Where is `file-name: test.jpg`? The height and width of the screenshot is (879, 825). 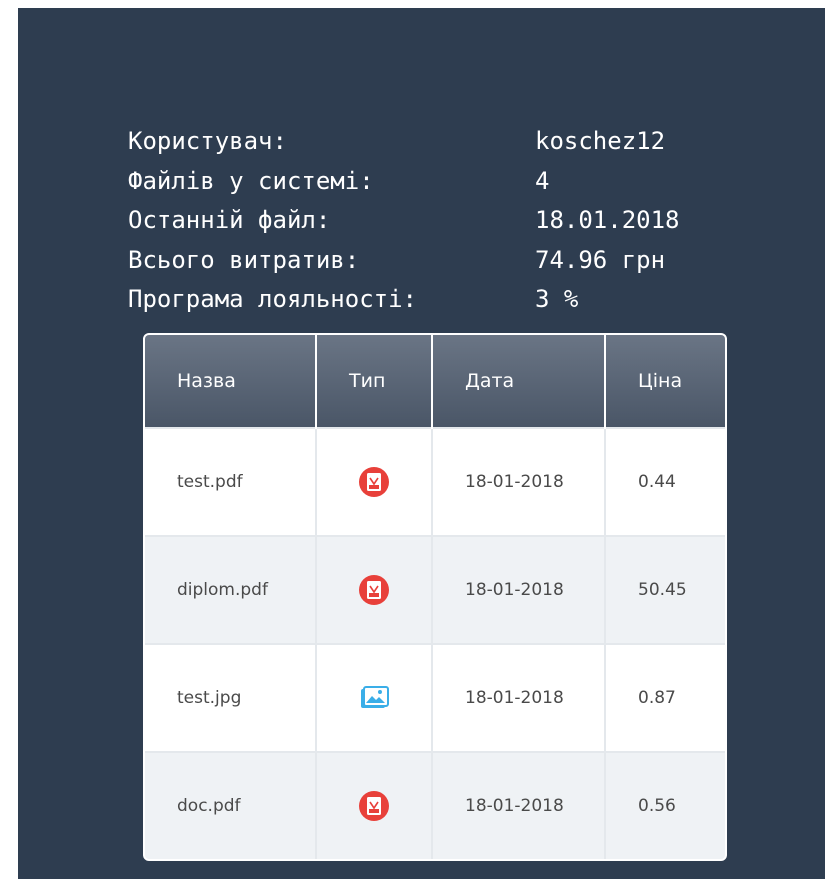
file-name: test.jpg is located at coordinates (231, 697).